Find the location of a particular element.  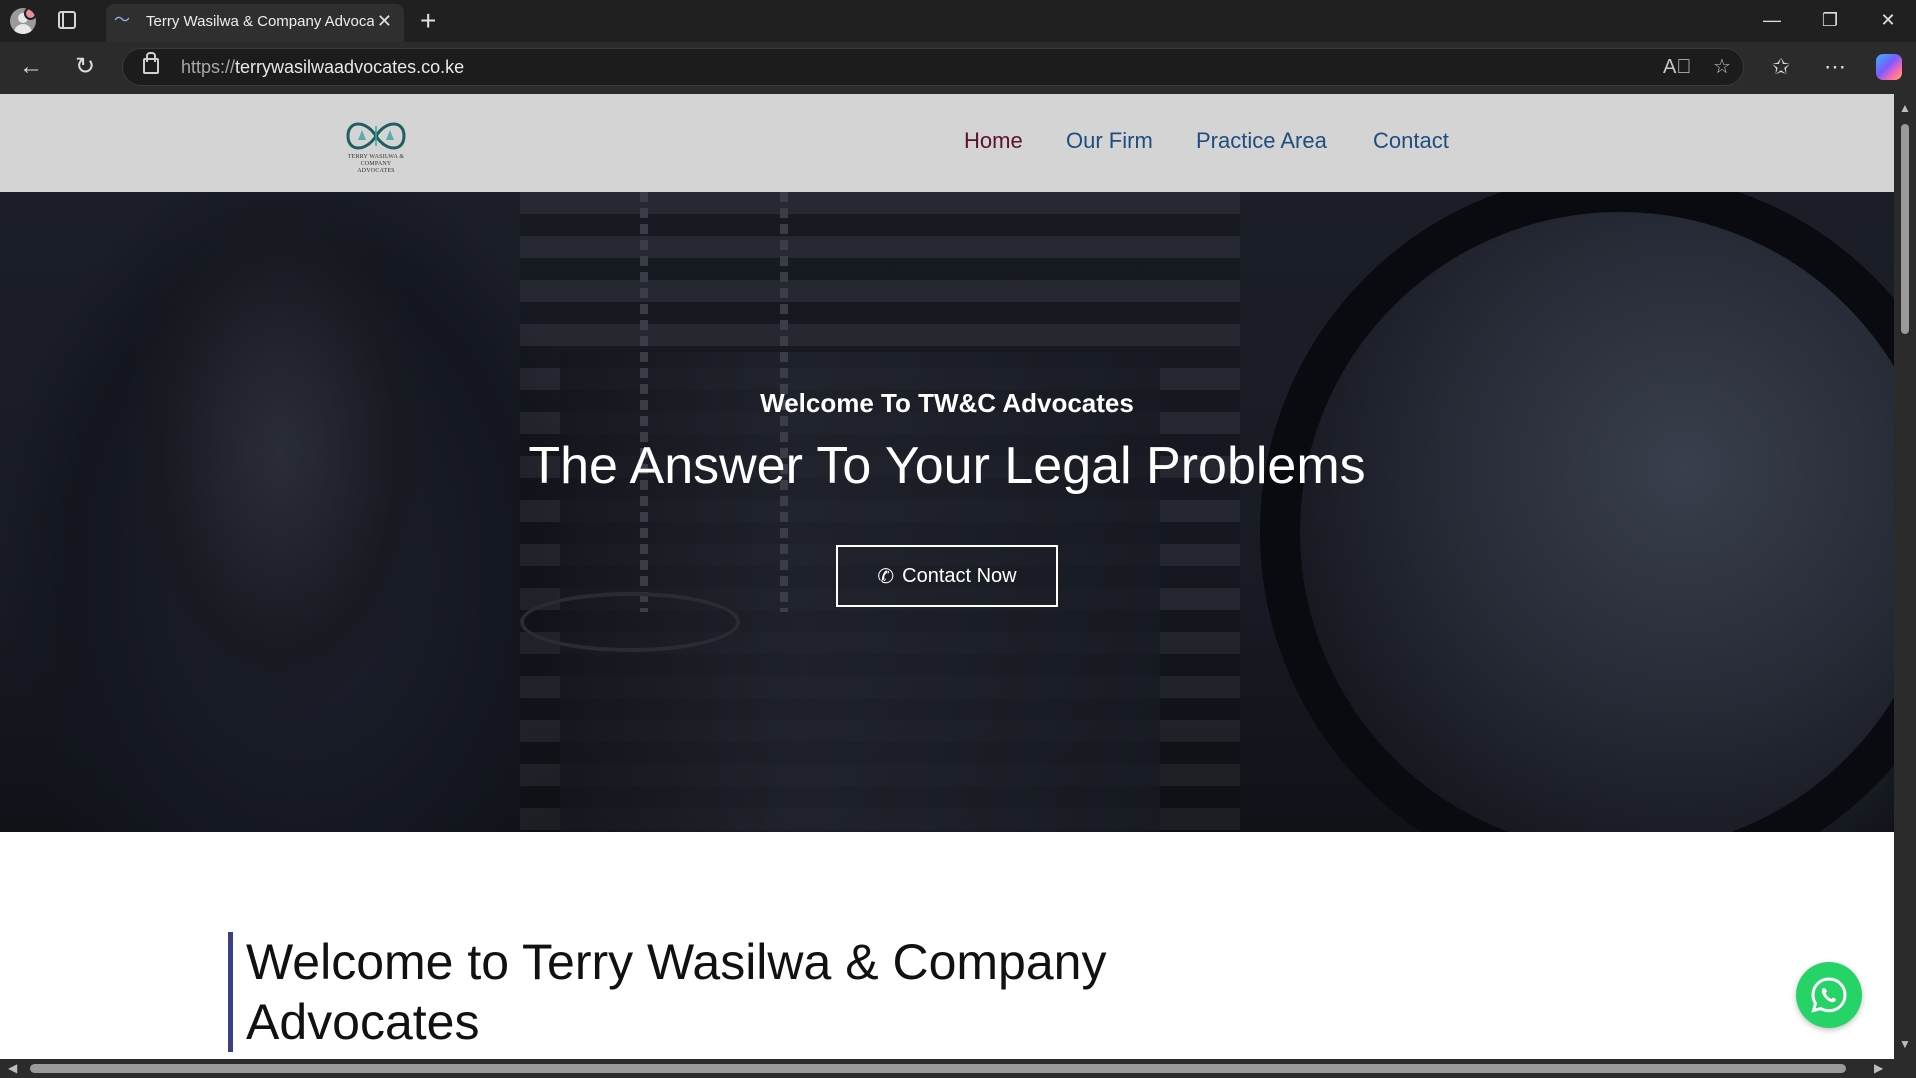

read-aloud-icon: A᳟ is located at coordinates (1677, 67).